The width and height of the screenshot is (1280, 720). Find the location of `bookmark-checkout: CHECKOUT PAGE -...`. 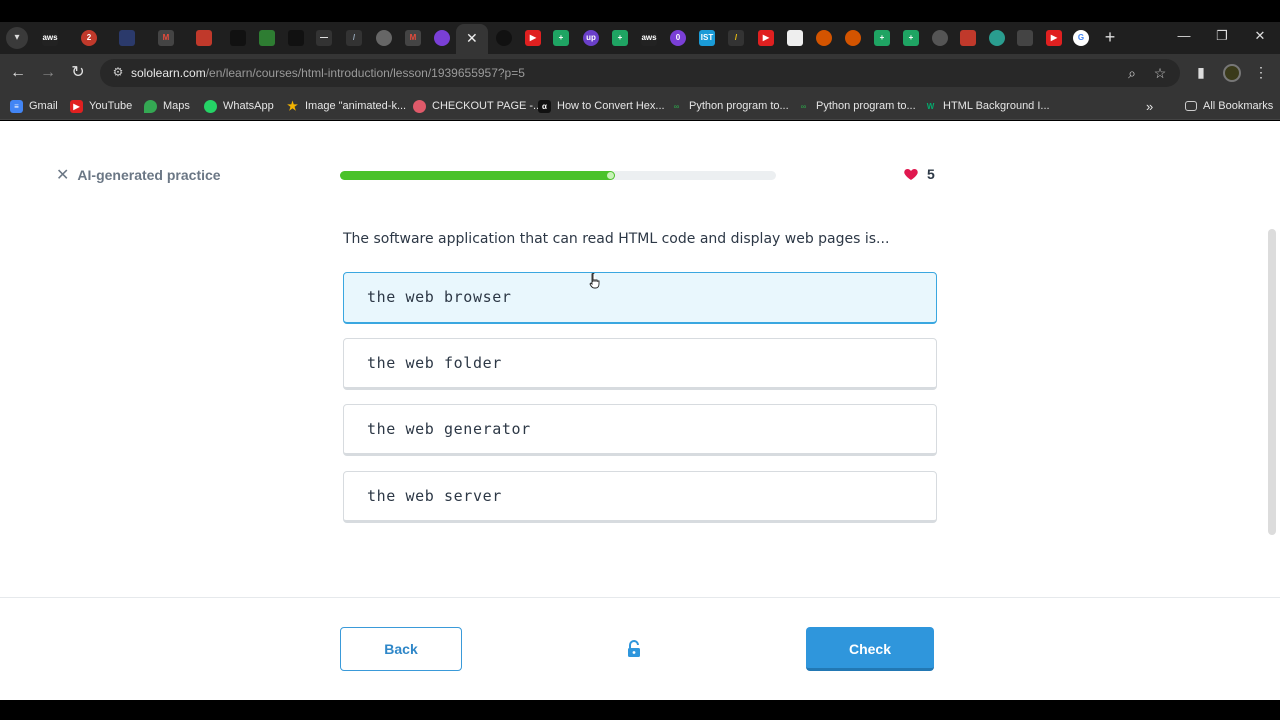

bookmark-checkout: CHECKOUT PAGE -... is located at coordinates (477, 106).